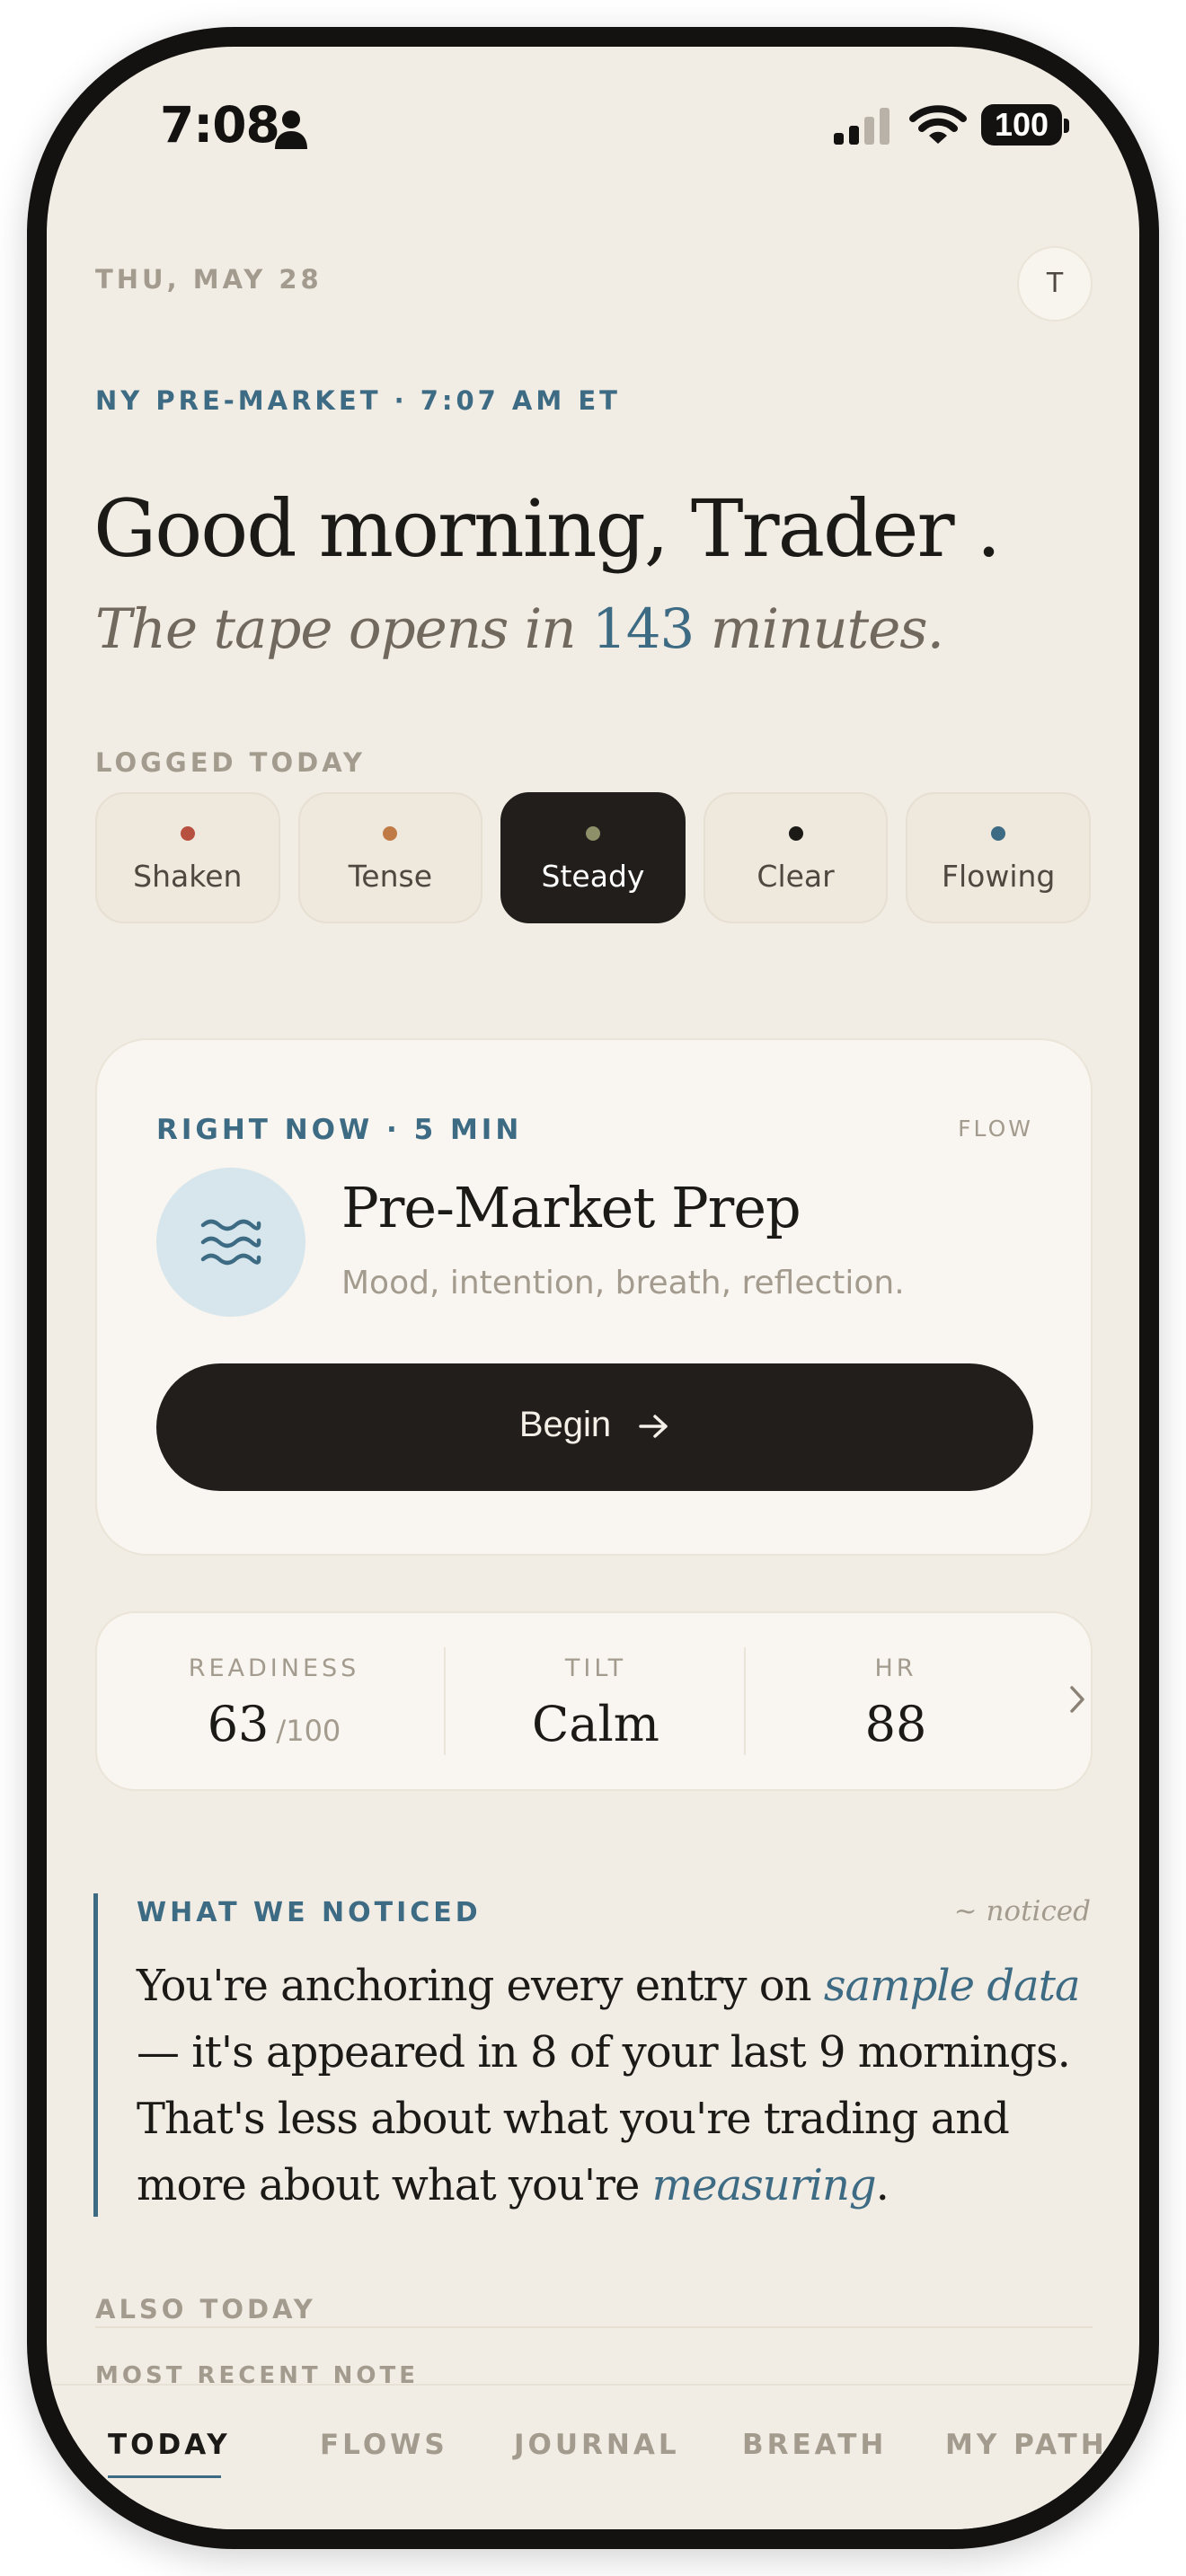 Image resolution: width=1186 pixels, height=2576 pixels. What do you see at coordinates (274, 1724) in the screenshot?
I see `readiness-value-row: 63/100` at bounding box center [274, 1724].